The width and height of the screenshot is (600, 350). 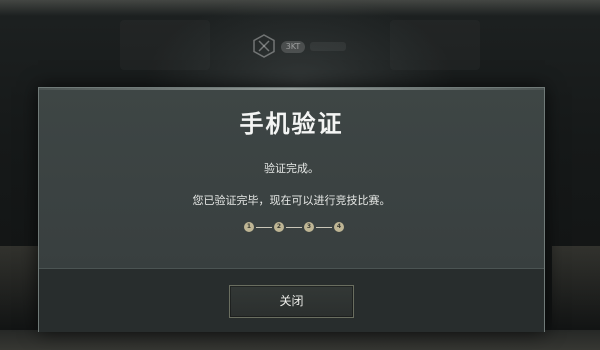 I want to click on step-indicator: 4, so click(x=339, y=227).